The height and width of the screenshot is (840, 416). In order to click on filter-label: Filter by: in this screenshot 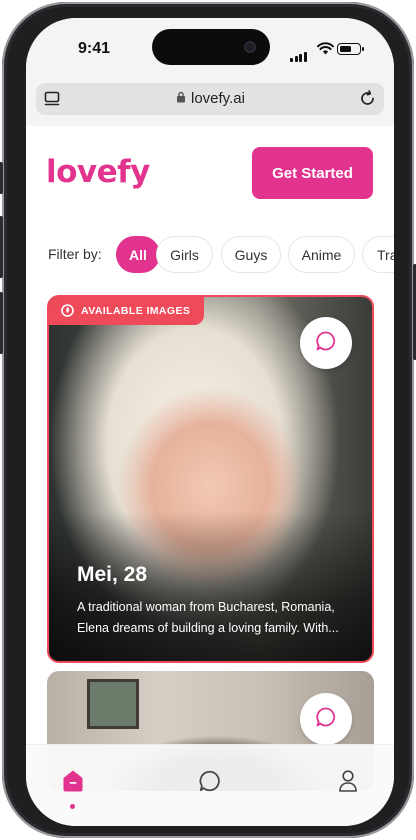, I will do `click(75, 254)`.